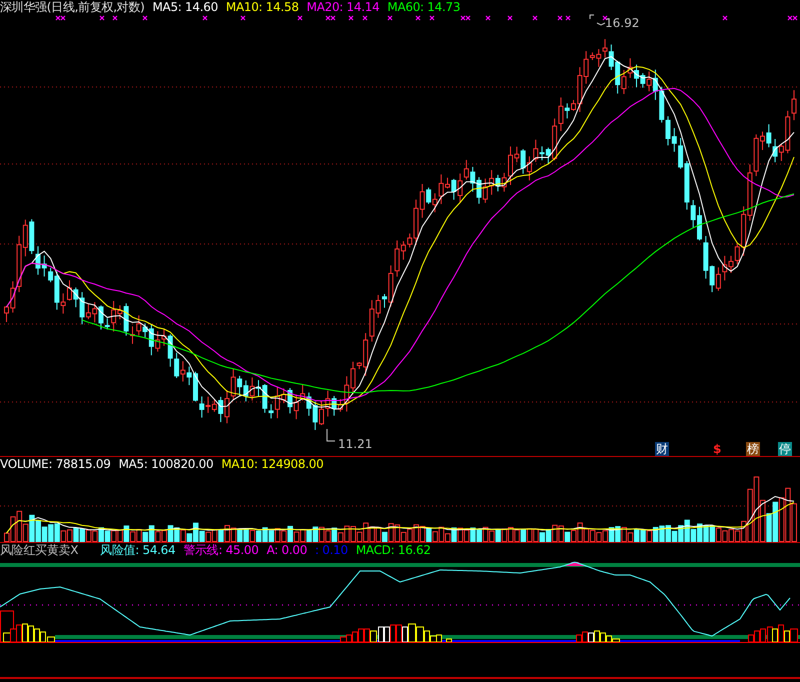 The image size is (800, 682). What do you see at coordinates (287, 550) in the screenshot?
I see `indicator-value: A: 0.00` at bounding box center [287, 550].